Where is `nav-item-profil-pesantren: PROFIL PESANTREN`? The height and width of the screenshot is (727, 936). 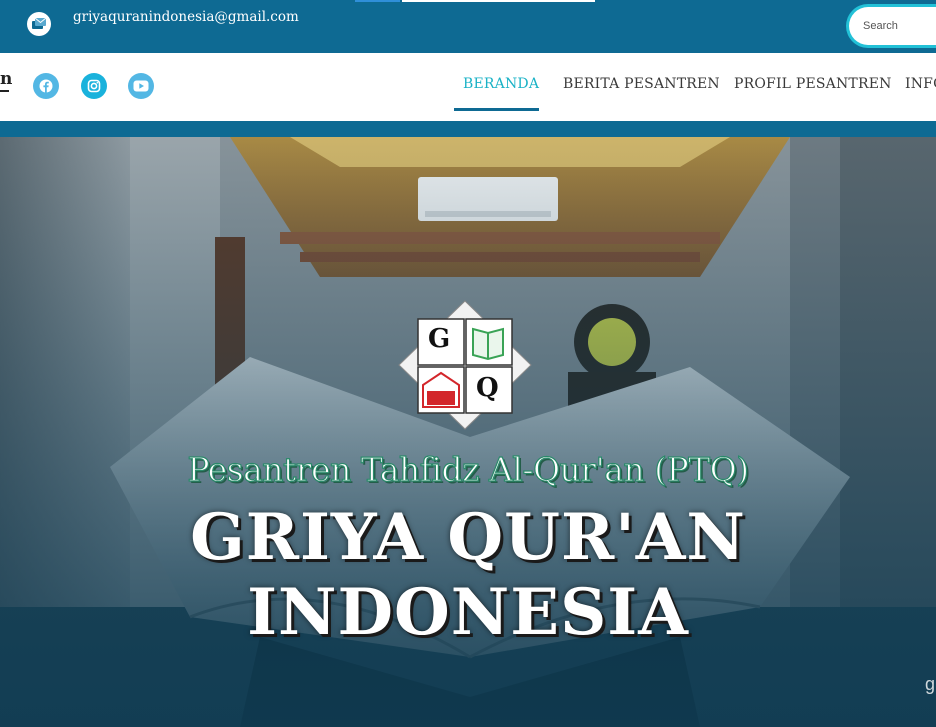 nav-item-profil-pesantren: PROFIL PESANTREN is located at coordinates (813, 84).